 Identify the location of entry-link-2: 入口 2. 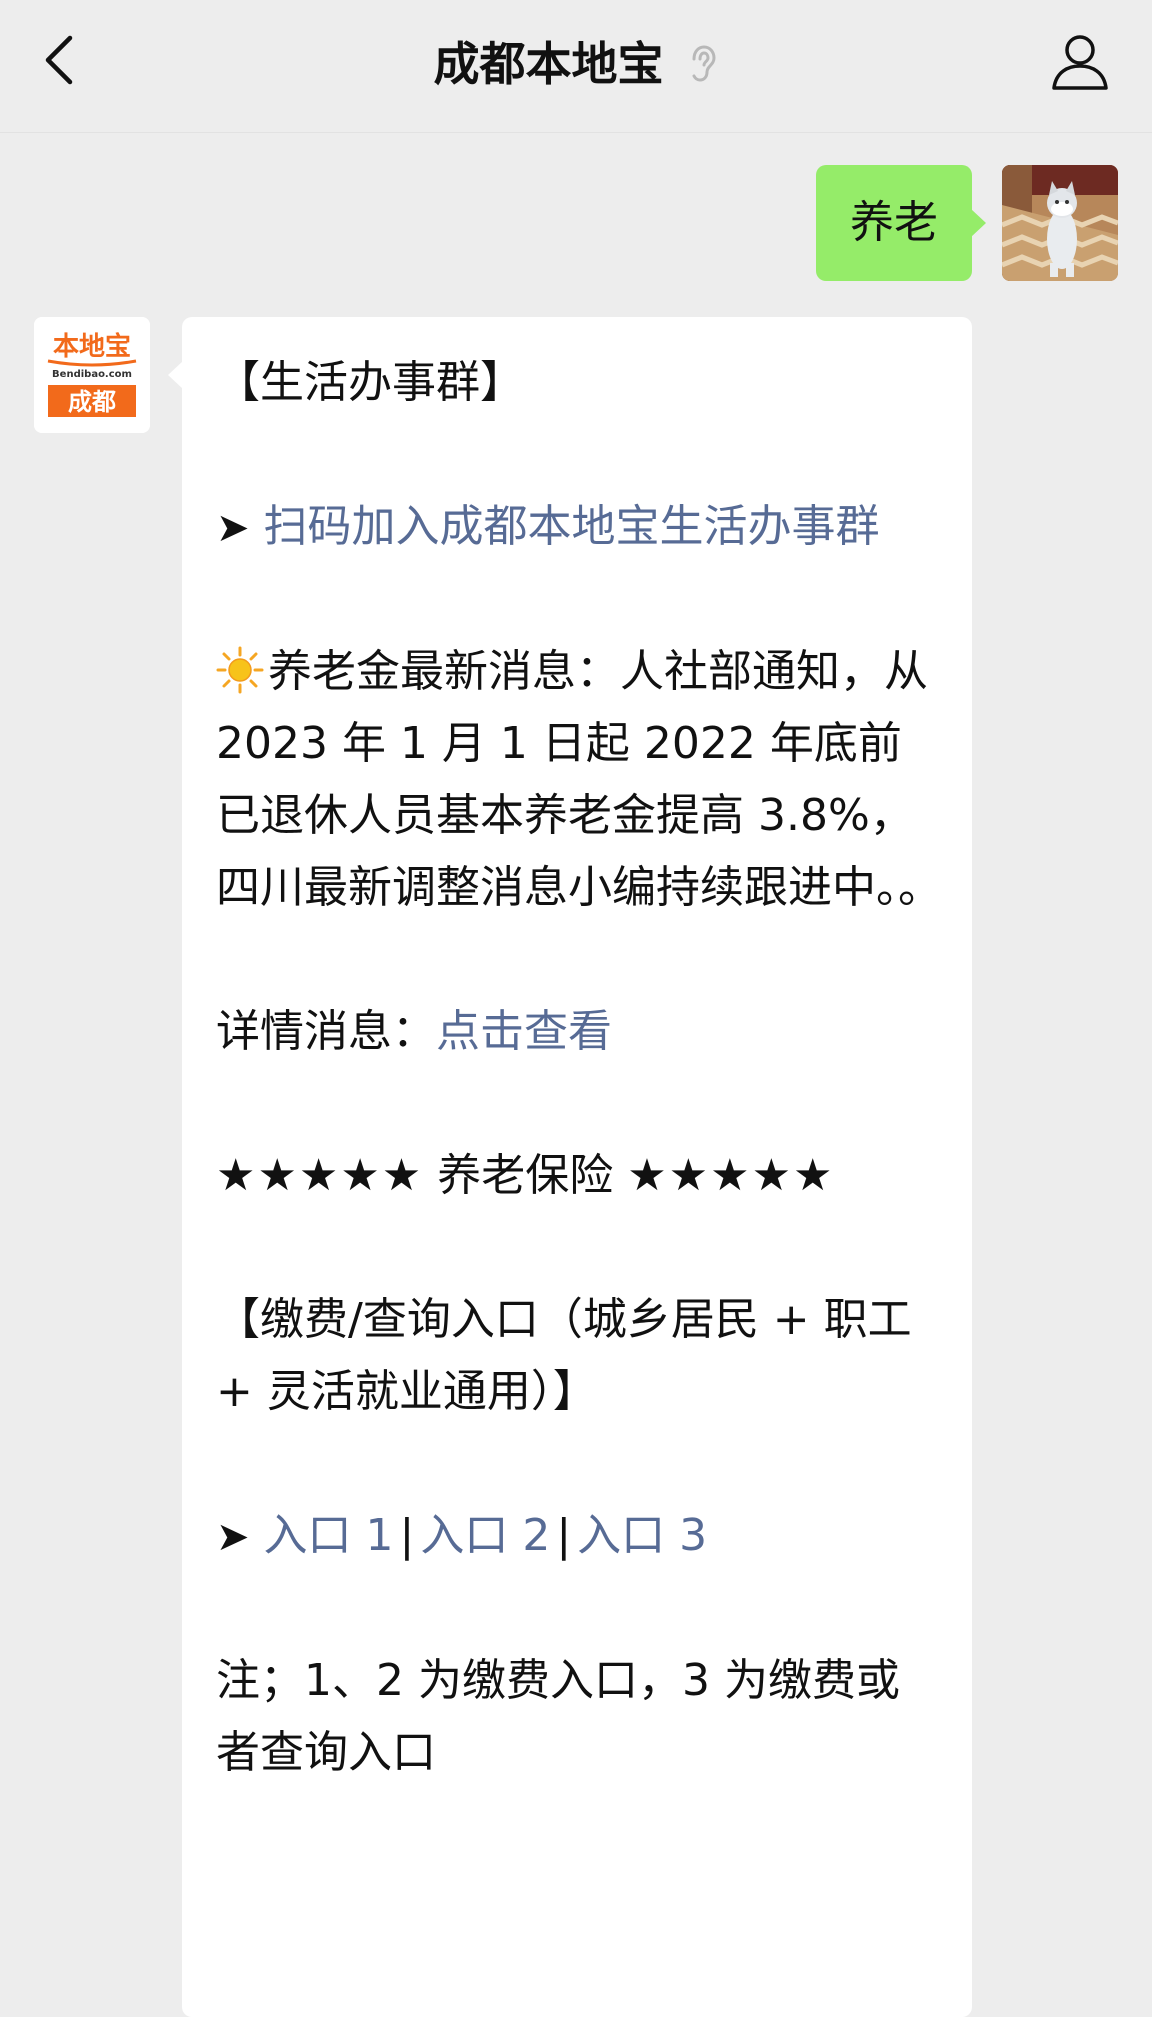
(485, 1535).